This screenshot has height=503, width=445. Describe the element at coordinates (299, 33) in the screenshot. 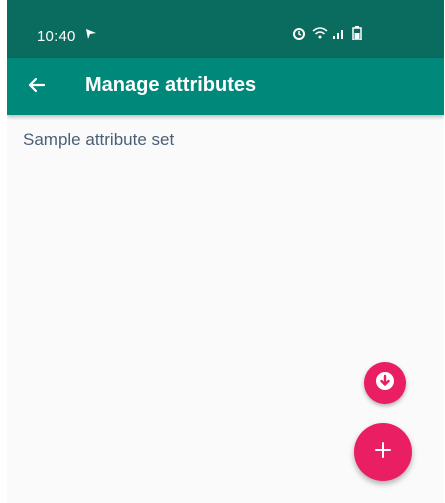

I see `alarm-icon` at that location.